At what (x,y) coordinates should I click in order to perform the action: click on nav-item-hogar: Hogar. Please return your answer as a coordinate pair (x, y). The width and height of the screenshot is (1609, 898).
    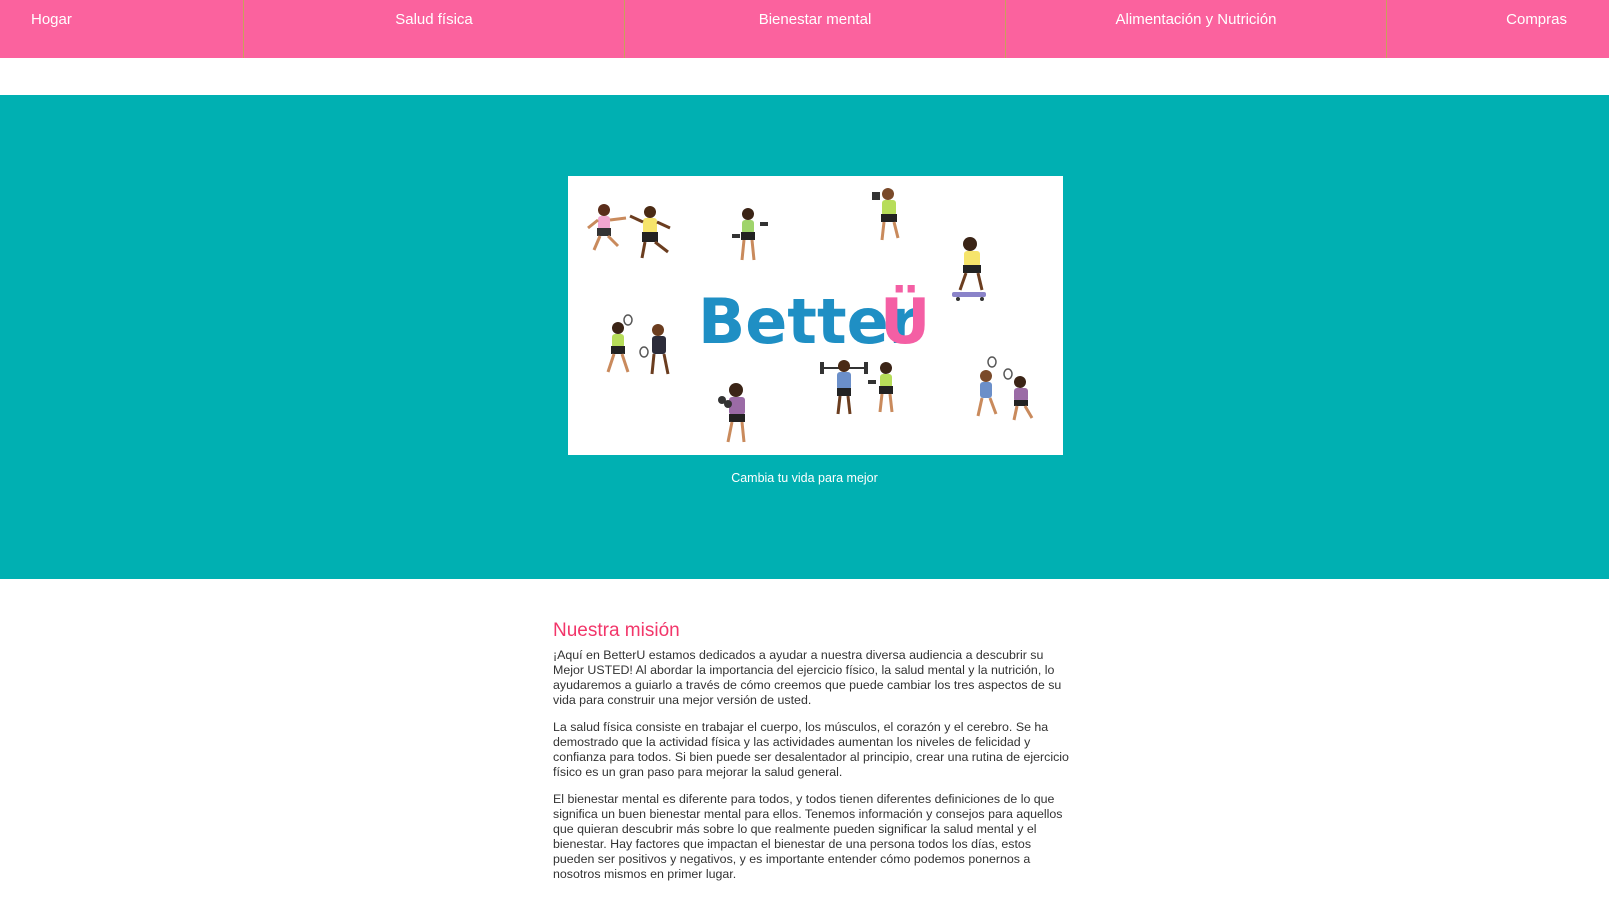
    Looking at the image, I should click on (121, 29).